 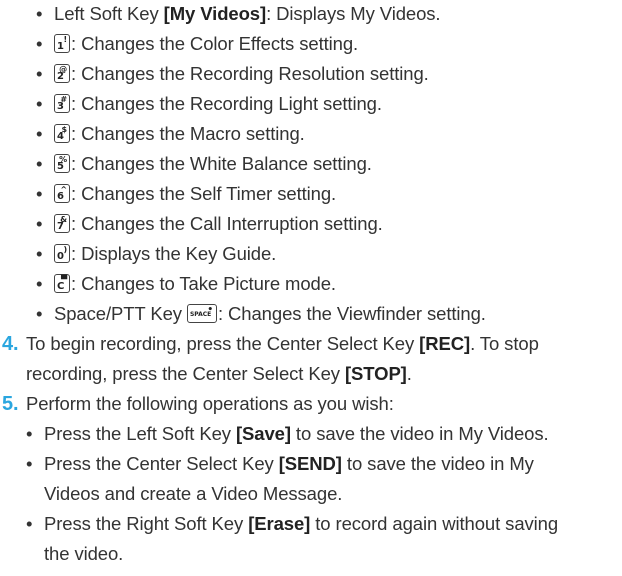 I want to click on item-prefix: Left Soft Key, so click(x=109, y=13).